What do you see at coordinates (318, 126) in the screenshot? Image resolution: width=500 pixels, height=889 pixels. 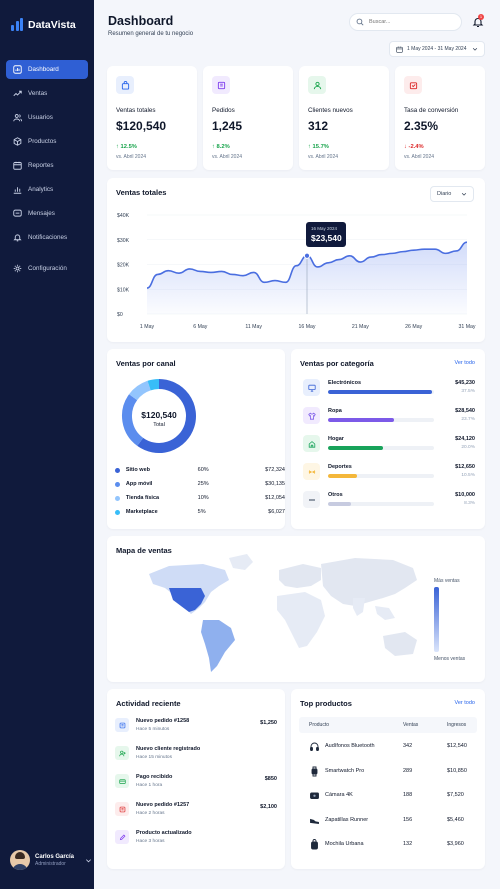 I see `kpi-value: 312` at bounding box center [318, 126].